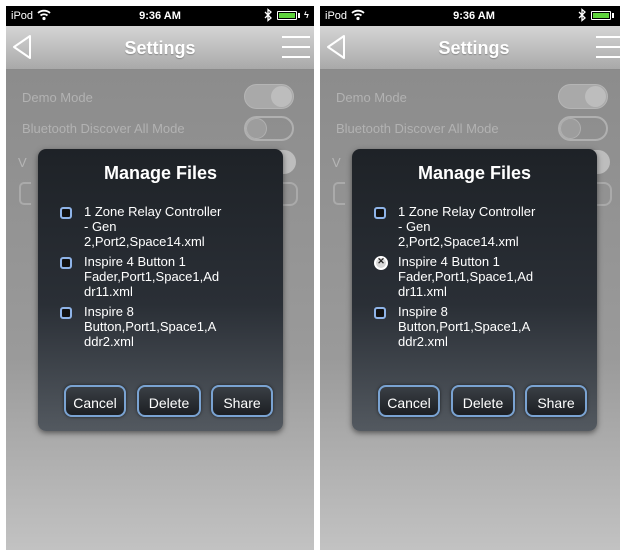 The height and width of the screenshot is (550, 620). I want to click on charging-icon: ϟ, so click(306, 15).